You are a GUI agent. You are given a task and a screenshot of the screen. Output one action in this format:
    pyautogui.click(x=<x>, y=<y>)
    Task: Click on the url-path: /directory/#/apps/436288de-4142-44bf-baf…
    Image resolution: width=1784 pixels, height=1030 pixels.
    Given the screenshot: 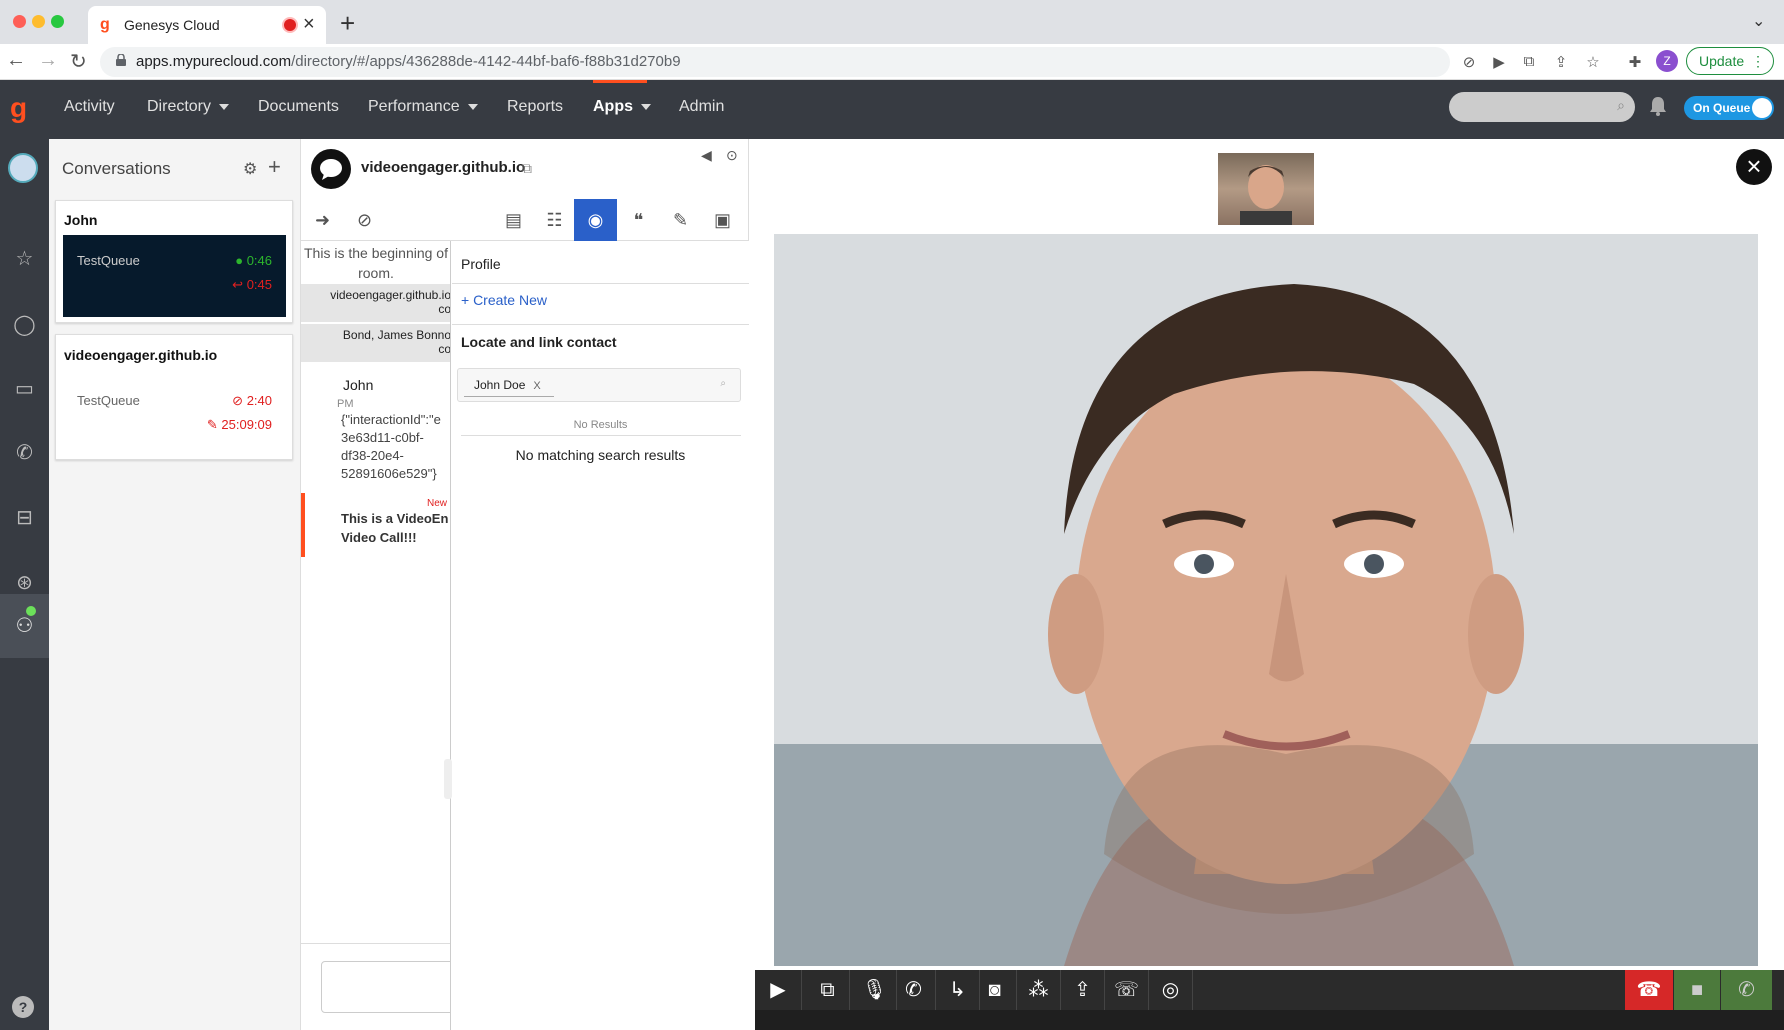 What is the action you would take?
    pyautogui.click(x=486, y=61)
    